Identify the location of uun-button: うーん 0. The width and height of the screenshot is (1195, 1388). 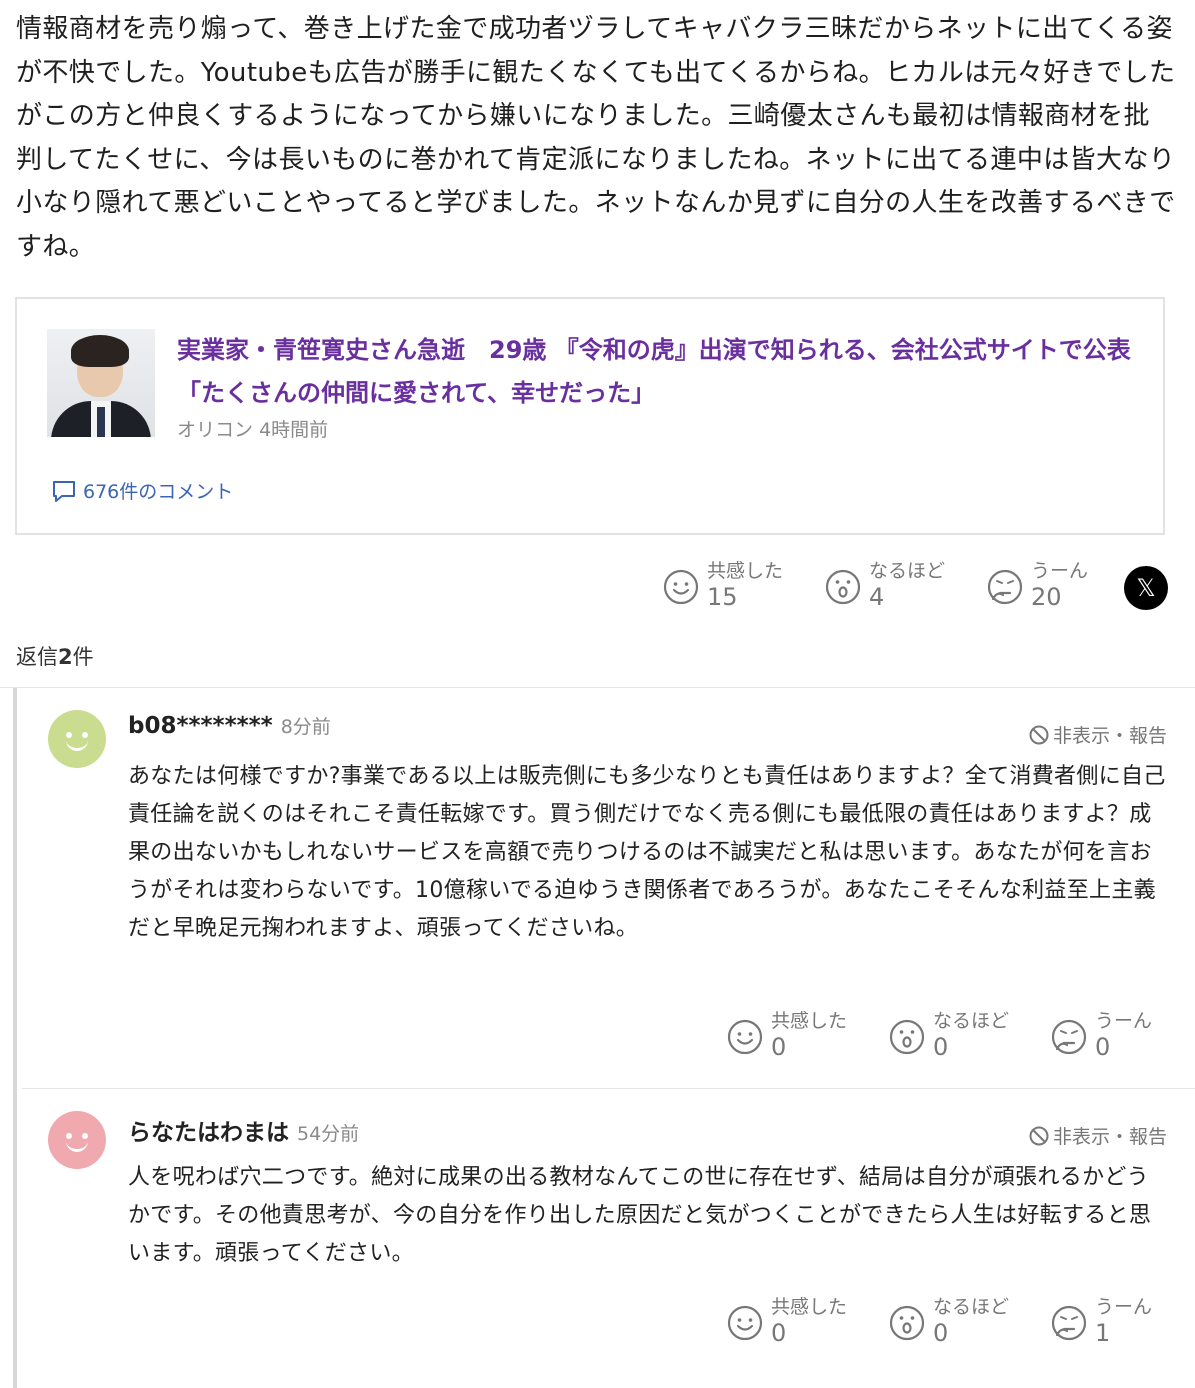
(1111, 1036).